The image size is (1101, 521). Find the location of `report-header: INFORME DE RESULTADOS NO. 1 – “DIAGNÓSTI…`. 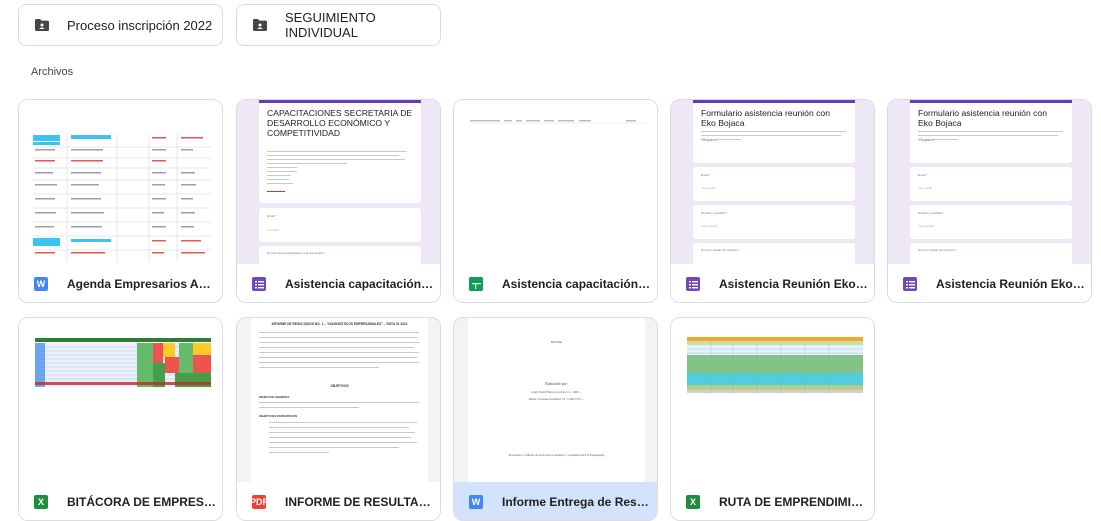

report-header: INFORME DE RESULTADOS NO. 1 – “DIAGNÓSTI… is located at coordinates (339, 324).